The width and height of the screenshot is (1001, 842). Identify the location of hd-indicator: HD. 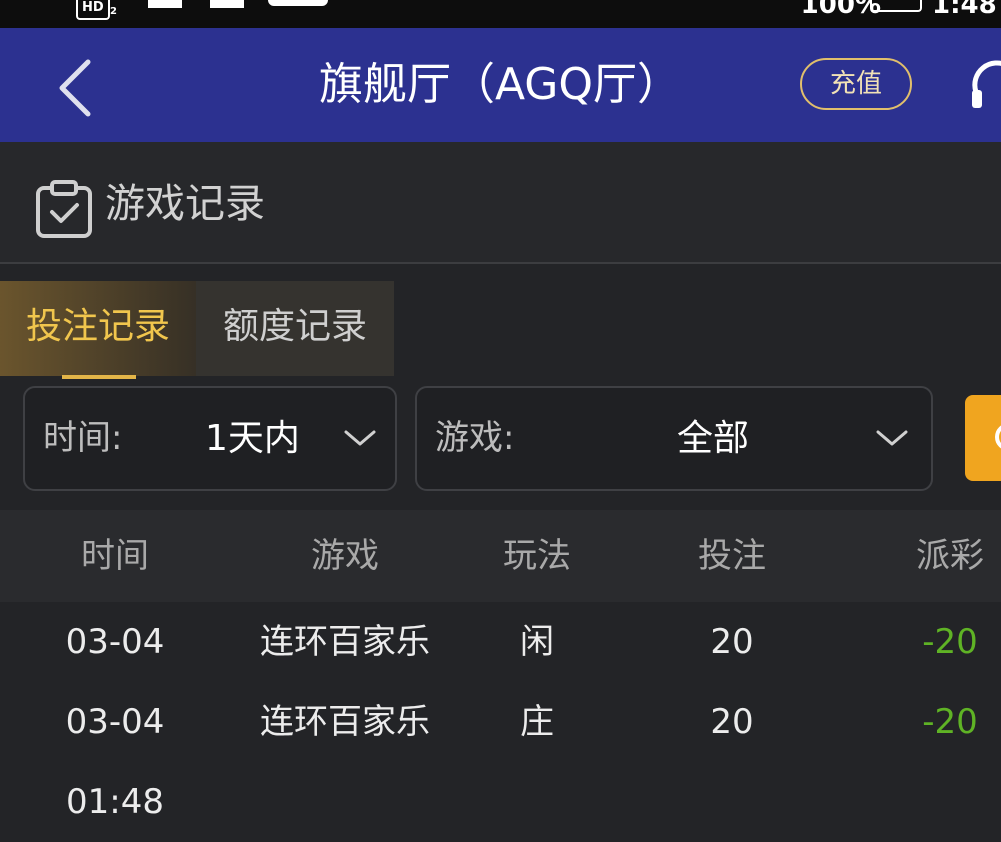
(93, 10).